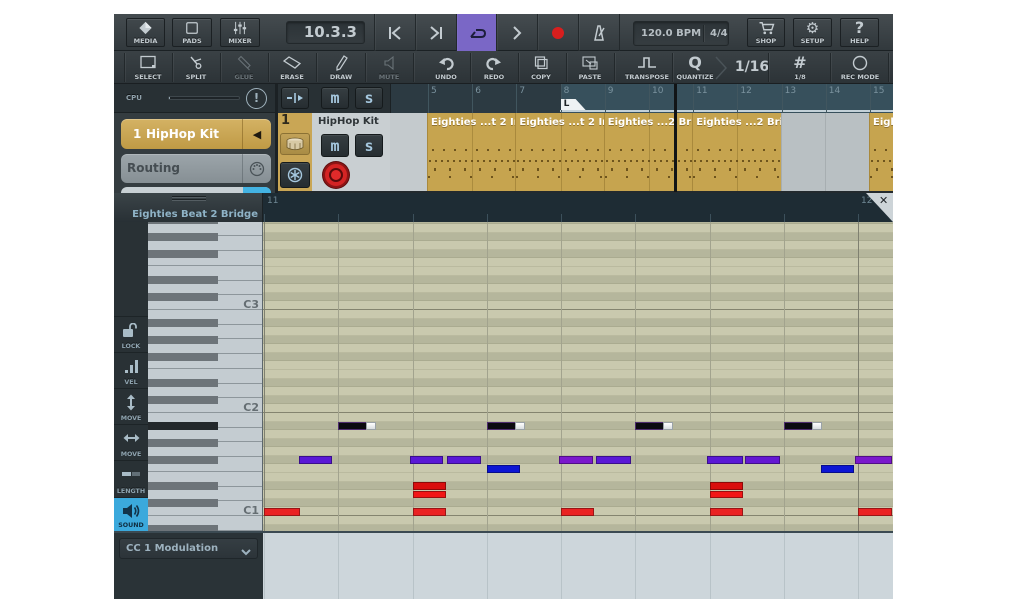 This screenshot has height=614, width=1024. What do you see at coordinates (541, 67) in the screenshot?
I see `tool-copy-button: COPY` at bounding box center [541, 67].